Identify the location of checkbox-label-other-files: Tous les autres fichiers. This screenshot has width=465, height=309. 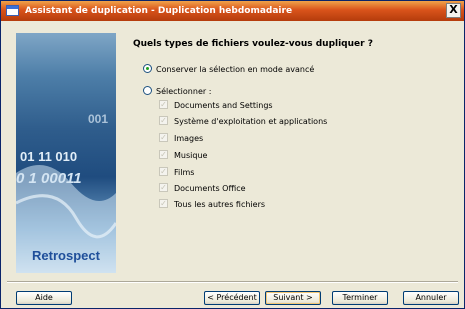
(219, 204).